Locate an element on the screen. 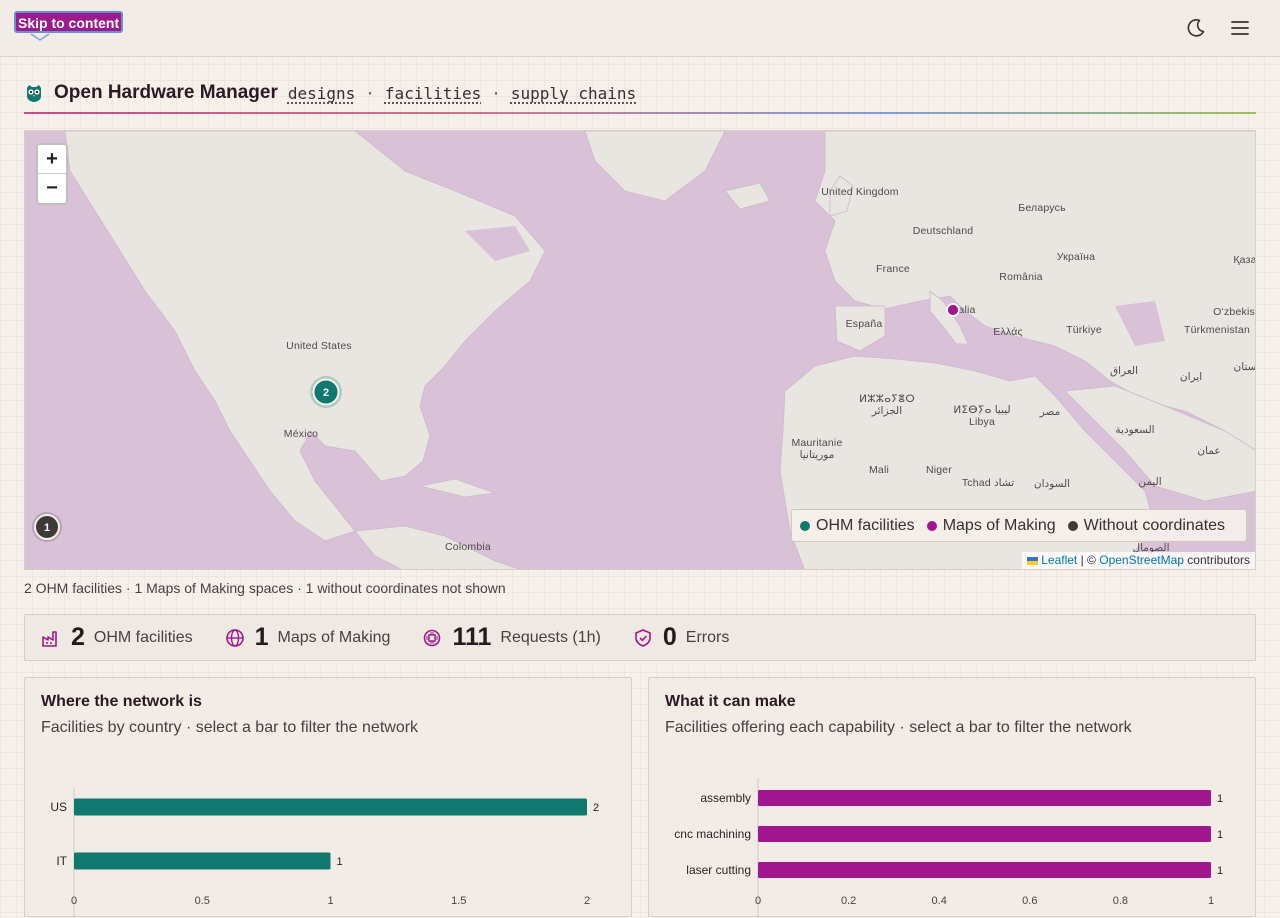 Image resolution: width=1280 pixels, height=918 pixels. cluster-count: 2 is located at coordinates (326, 393).